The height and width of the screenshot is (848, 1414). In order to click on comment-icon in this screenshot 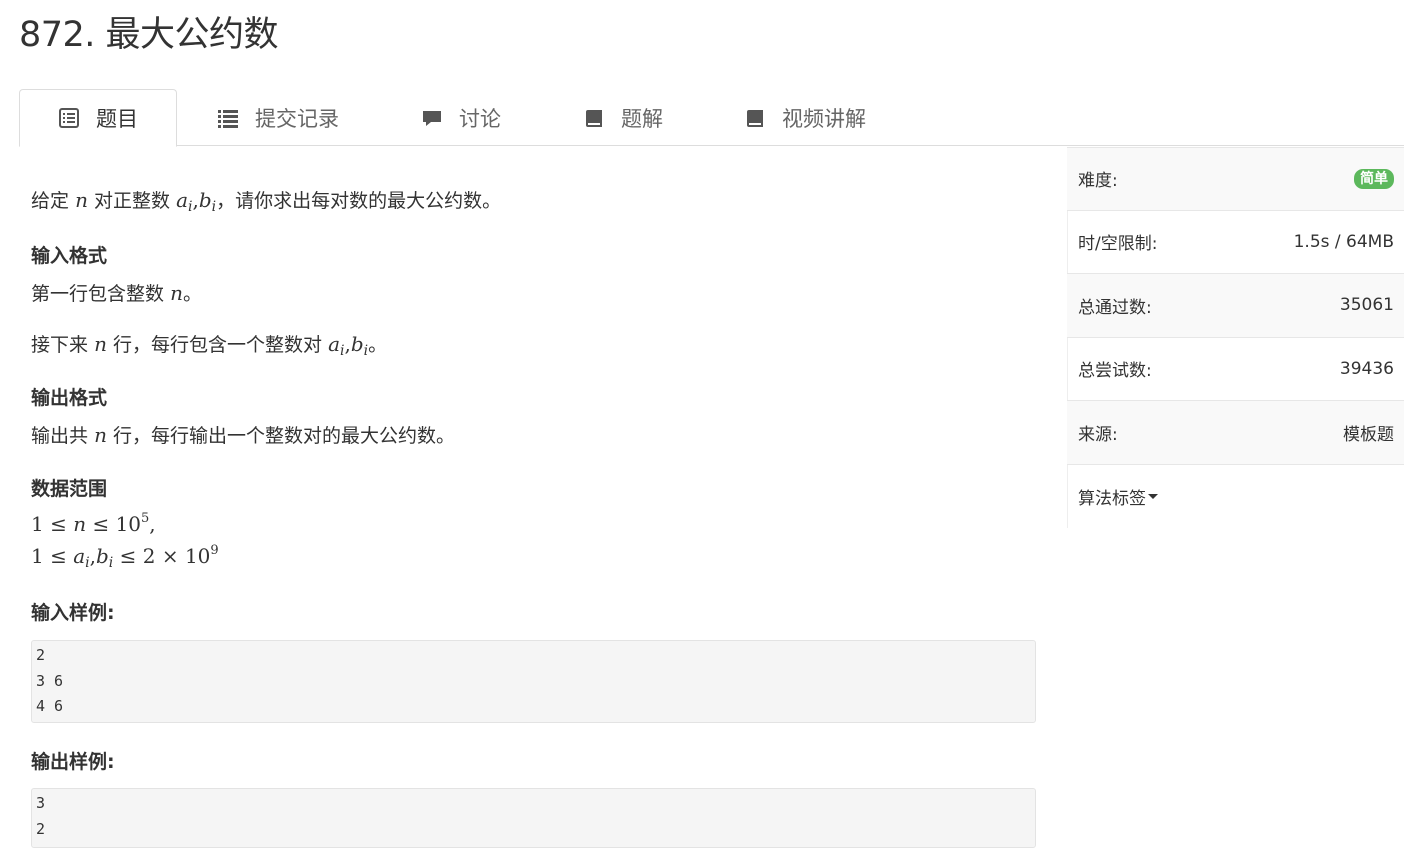, I will do `click(432, 118)`.